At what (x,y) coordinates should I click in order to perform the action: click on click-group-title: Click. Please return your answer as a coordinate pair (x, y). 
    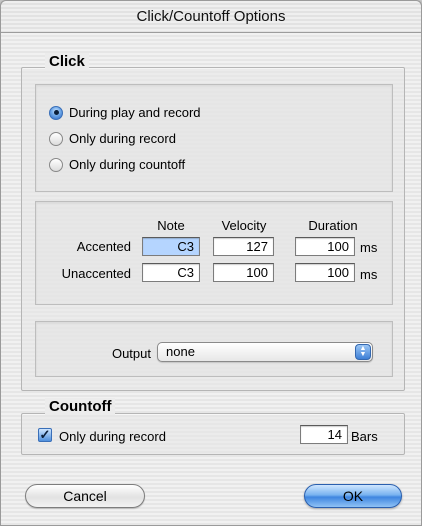
    Looking at the image, I should click on (67, 61).